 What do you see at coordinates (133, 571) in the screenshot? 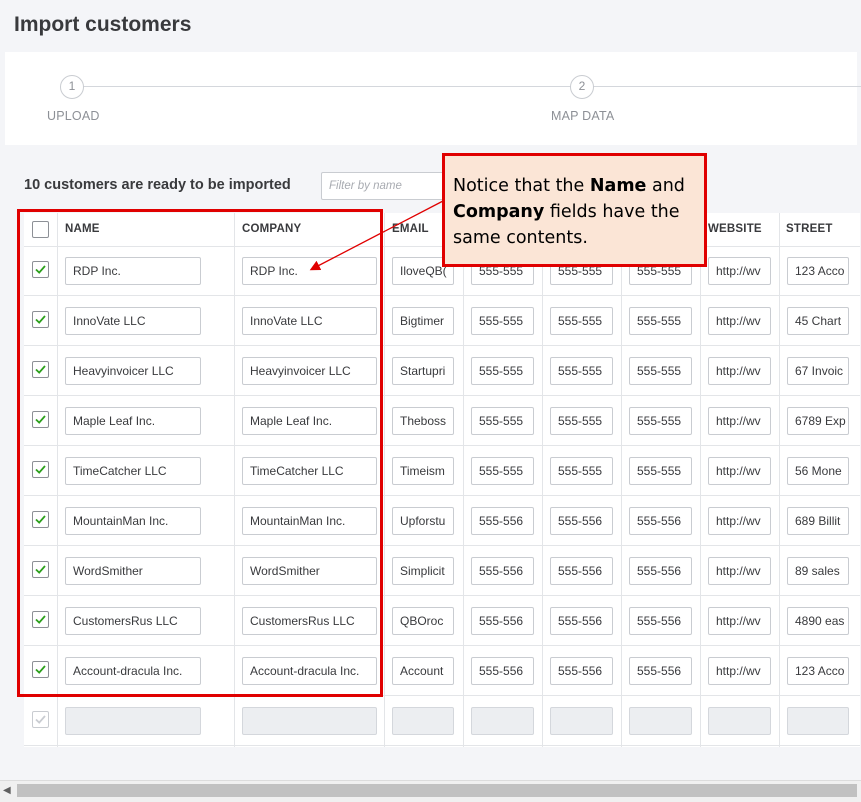
I see `name-field: WordSmither` at bounding box center [133, 571].